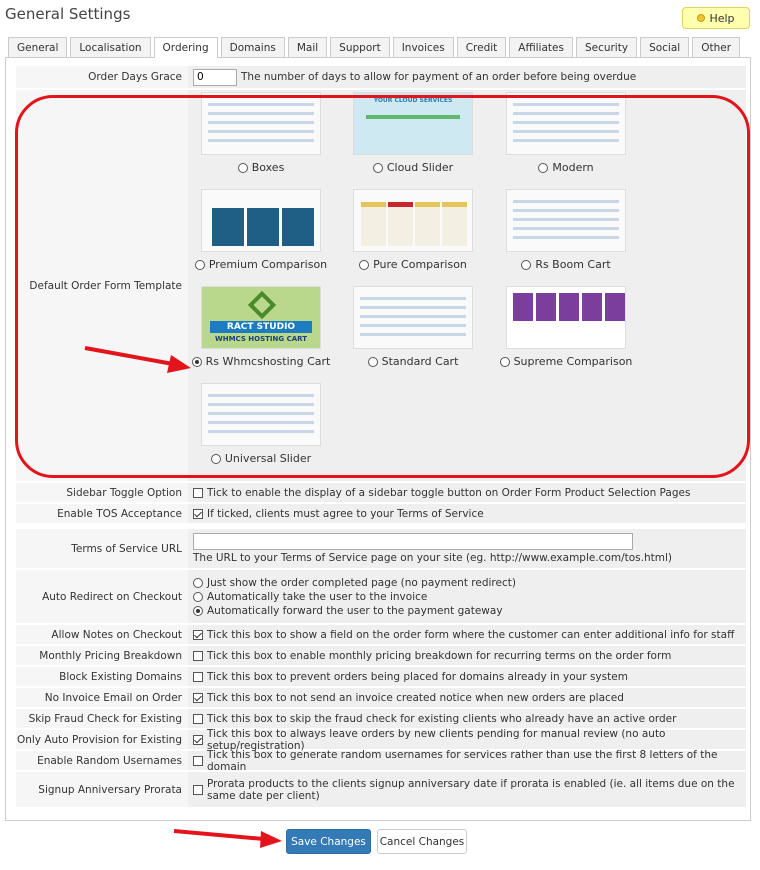  I want to click on tab-support: Support, so click(360, 47).